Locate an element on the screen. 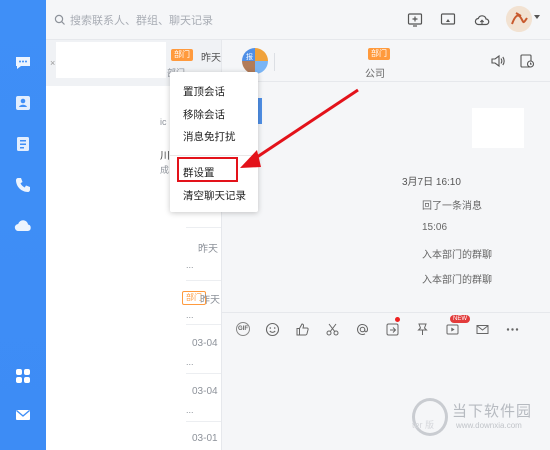 The height and width of the screenshot is (450, 550). faint-text: ter 版 is located at coordinates (423, 425).